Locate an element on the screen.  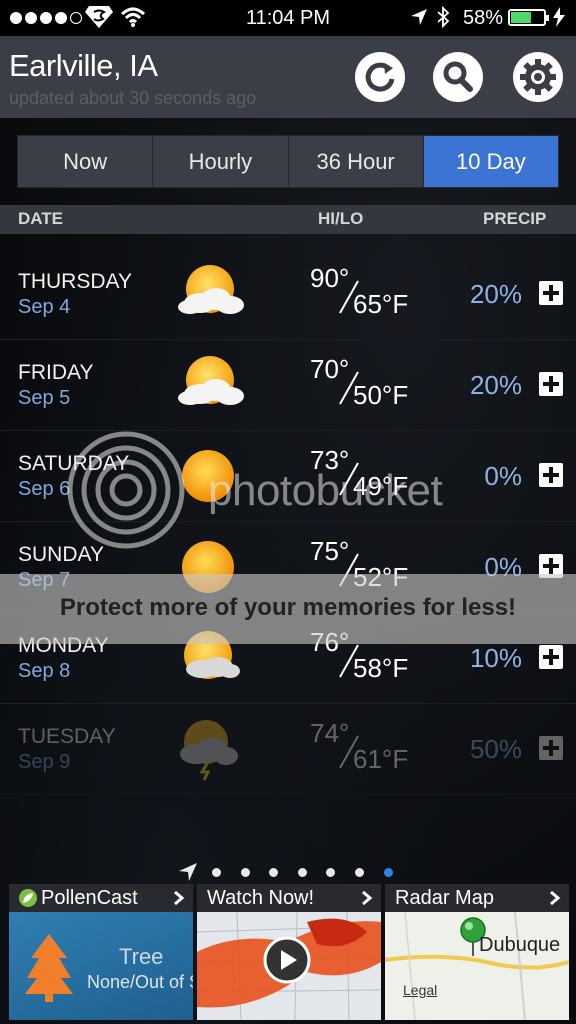
pollencast-card: PollenCast Tree None/Out of S is located at coordinates (101, 952).